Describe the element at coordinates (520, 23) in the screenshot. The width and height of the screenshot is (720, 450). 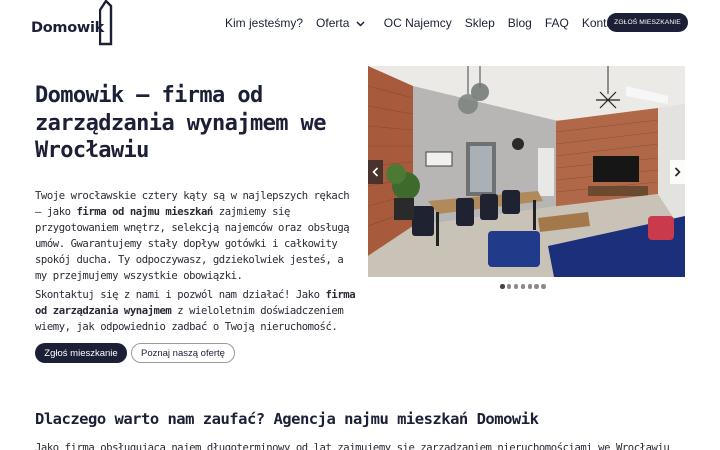
I see `nav-blog: Blog` at that location.